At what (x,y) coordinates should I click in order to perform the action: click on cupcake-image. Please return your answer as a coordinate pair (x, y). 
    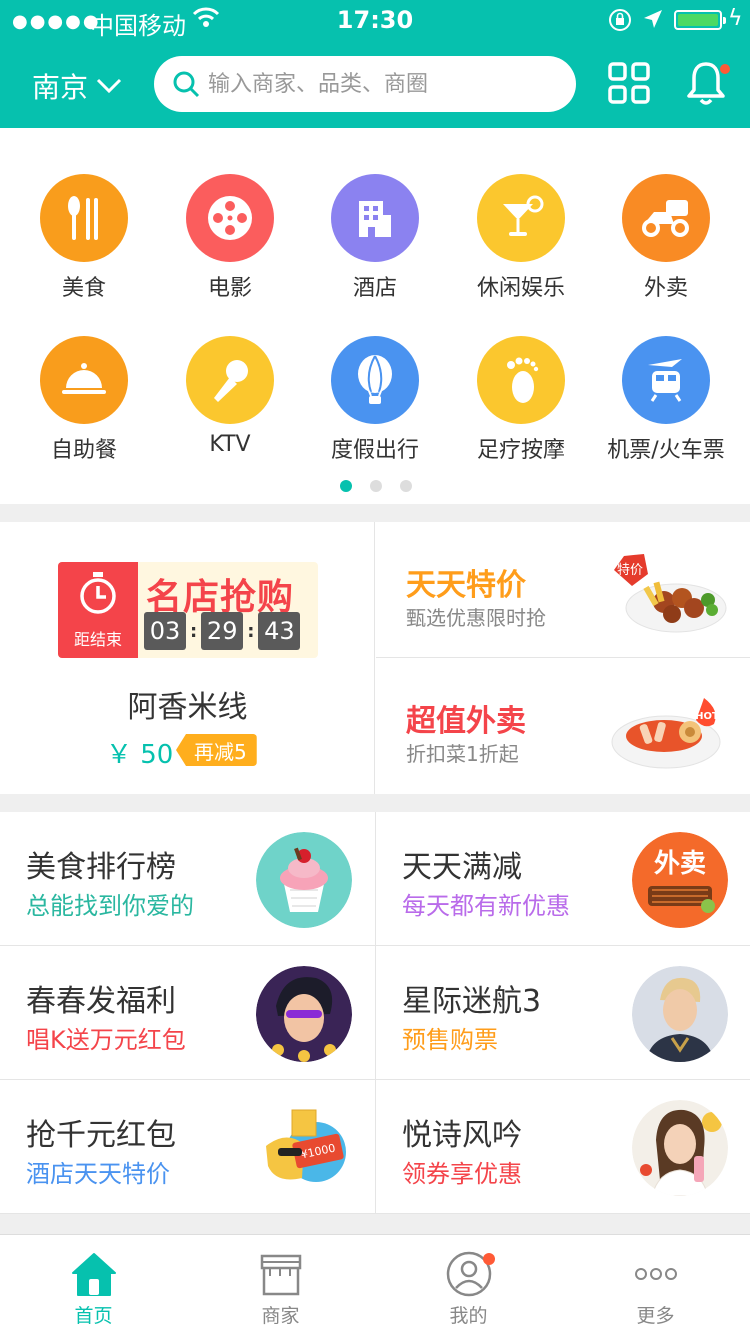
    Looking at the image, I should click on (304, 880).